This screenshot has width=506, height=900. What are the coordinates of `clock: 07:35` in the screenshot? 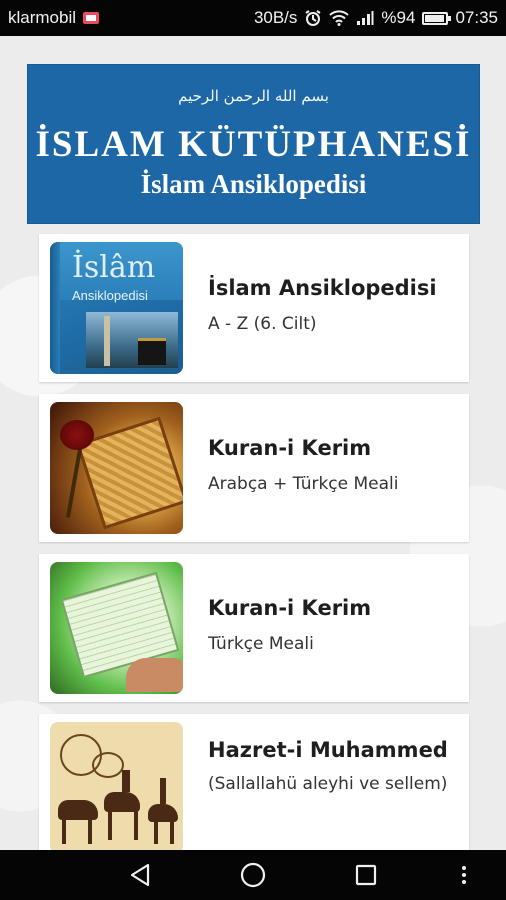 It's located at (476, 17).